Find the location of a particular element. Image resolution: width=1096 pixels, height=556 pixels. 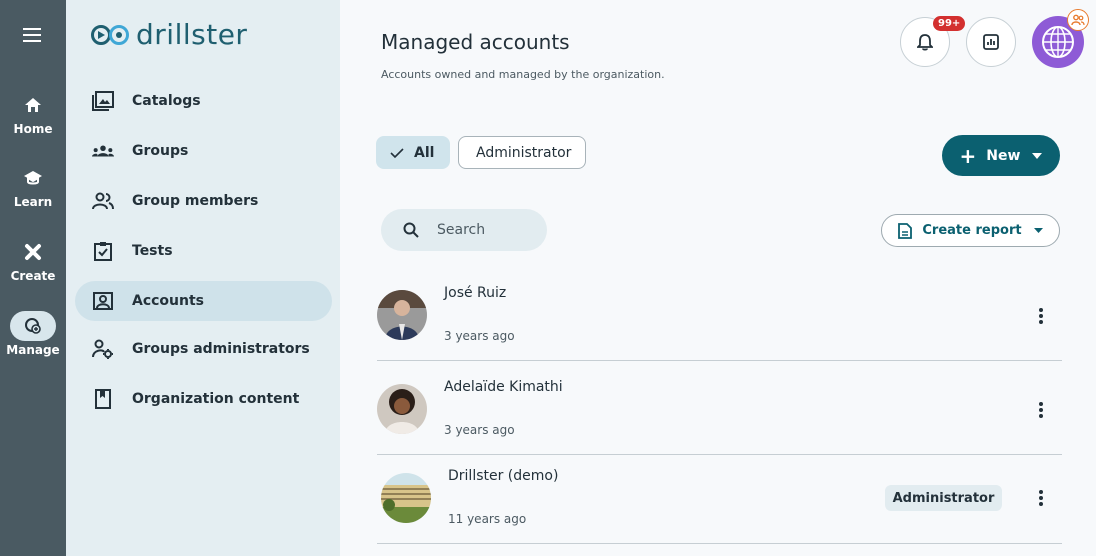

sidebar-item-organization-content: Organization content is located at coordinates (203, 399).